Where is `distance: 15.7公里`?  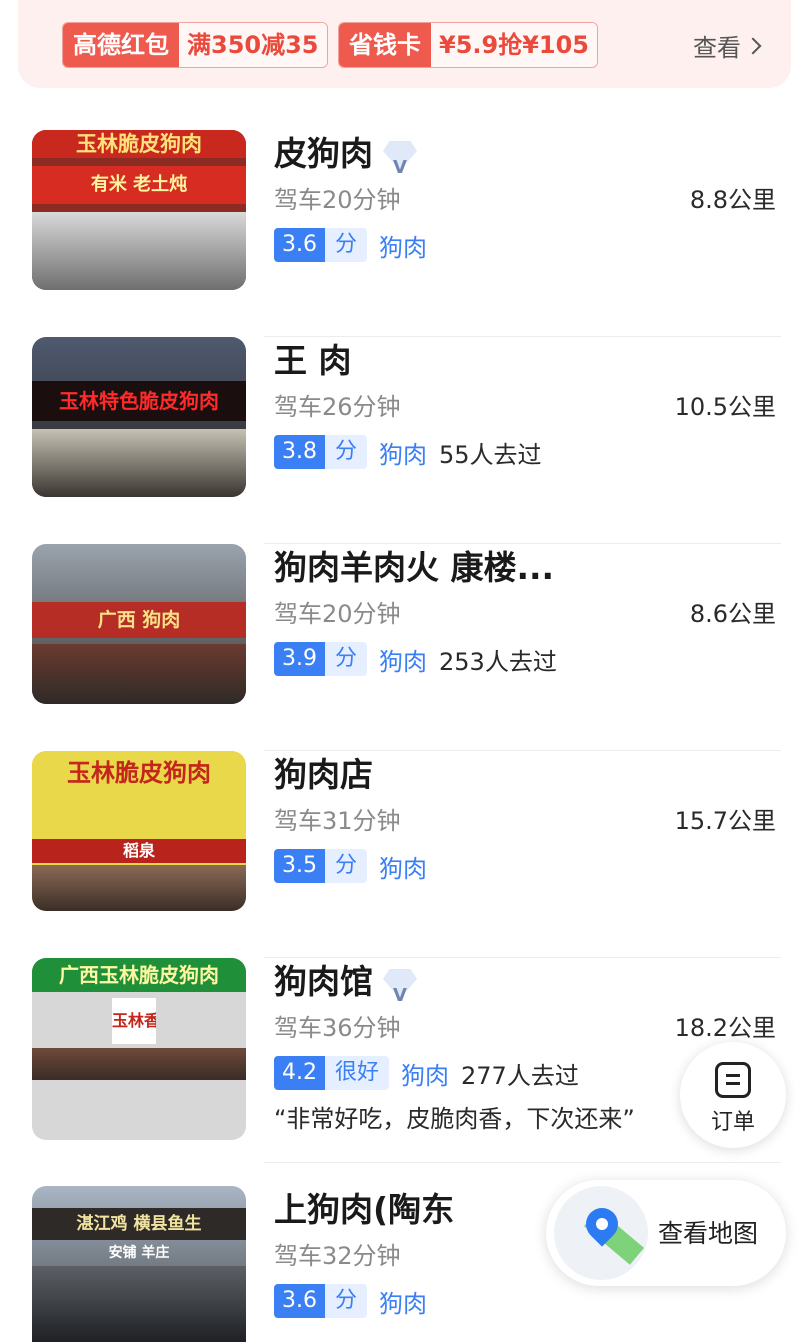
distance: 15.7公里 is located at coordinates (725, 821).